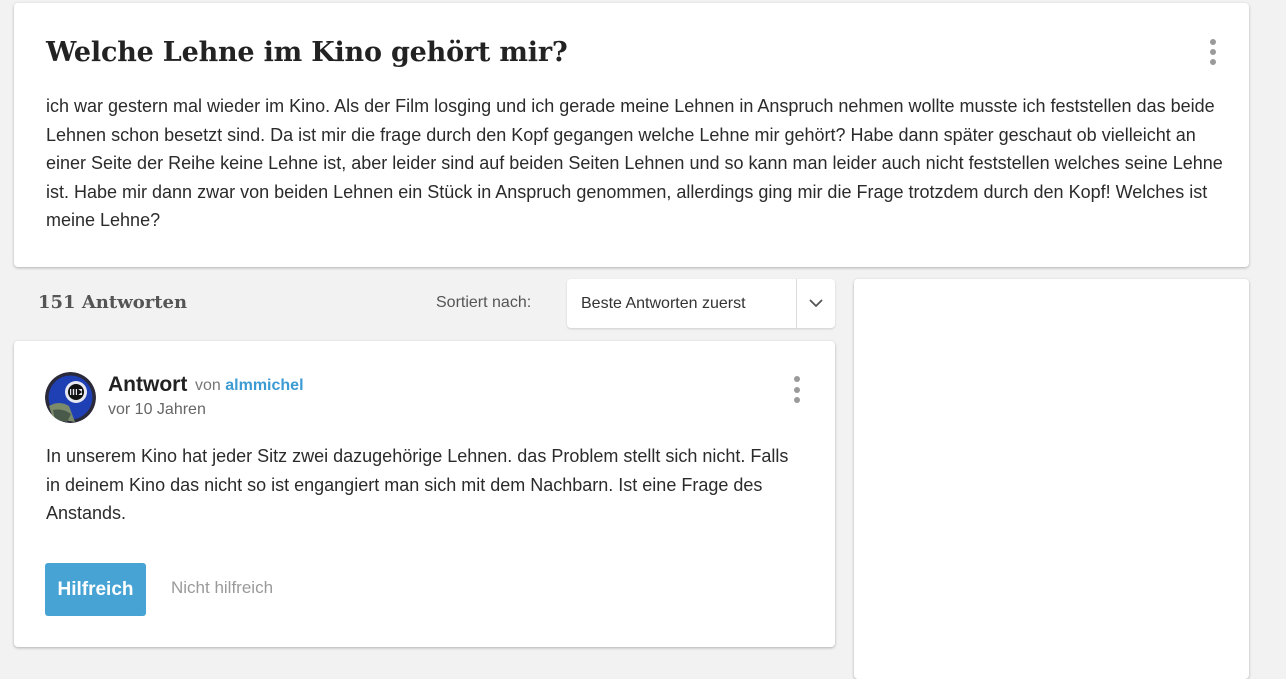 This screenshot has width=1286, height=679. I want to click on chevron-down-icon, so click(815, 303).